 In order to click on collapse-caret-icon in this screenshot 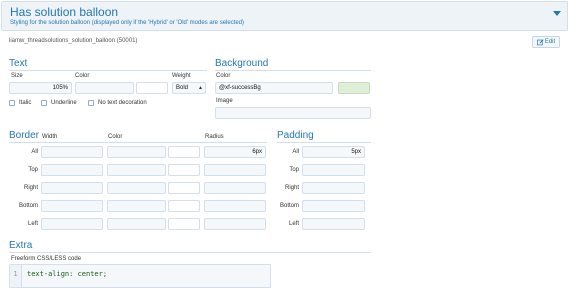, I will do `click(557, 13)`.